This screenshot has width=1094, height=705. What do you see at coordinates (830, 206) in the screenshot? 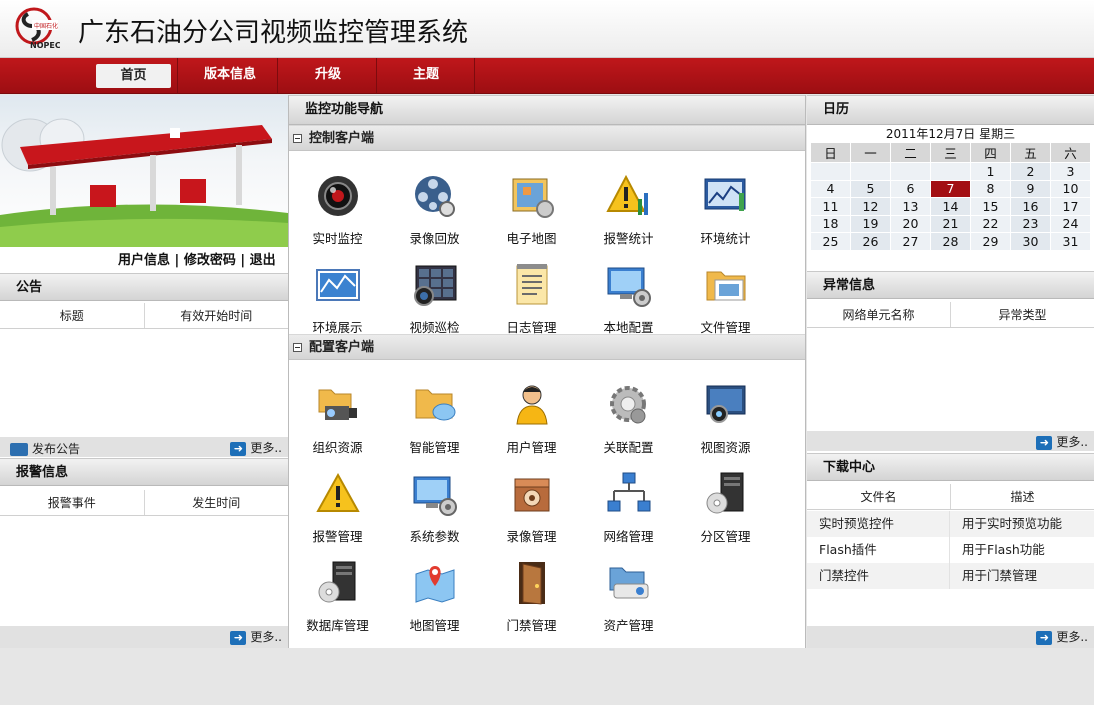
I see `calendar-day: 11` at bounding box center [830, 206].